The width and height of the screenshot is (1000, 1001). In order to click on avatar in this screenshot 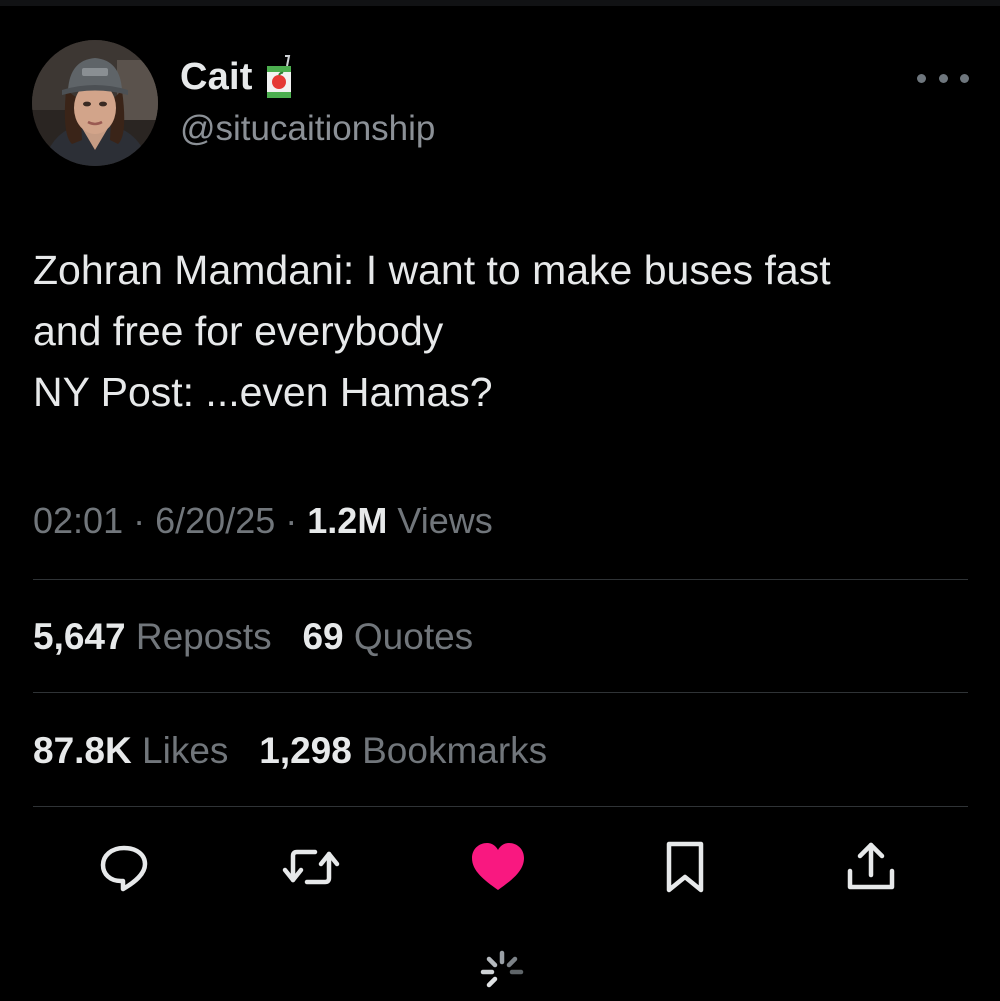, I will do `click(95, 103)`.